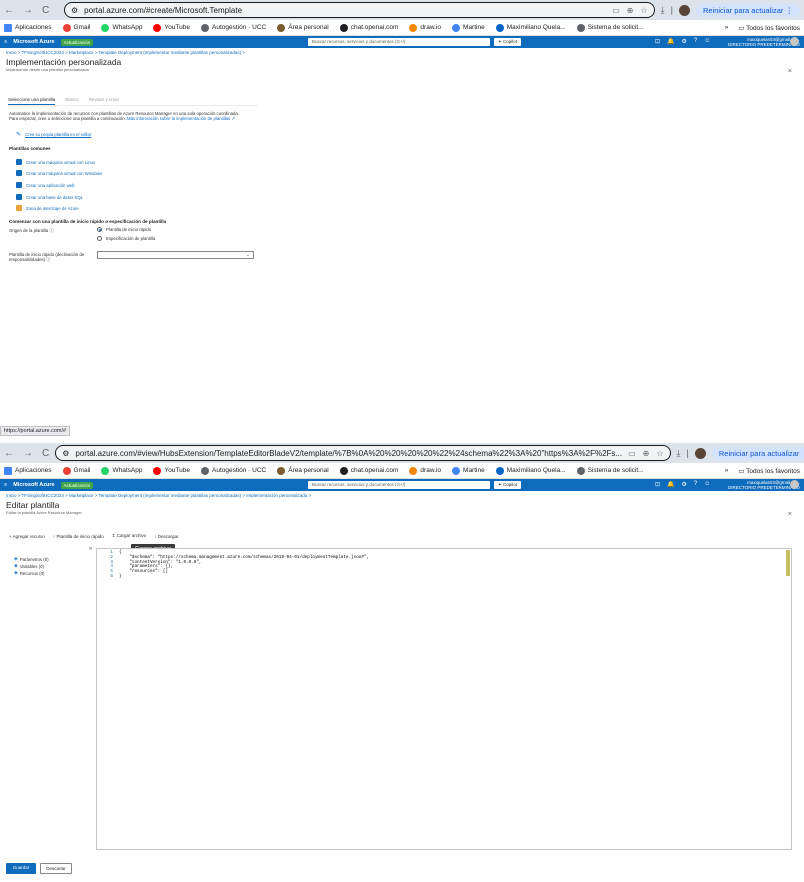  What do you see at coordinates (31, 566) in the screenshot?
I see `outline-item: ◈ Variables (0)` at bounding box center [31, 566].